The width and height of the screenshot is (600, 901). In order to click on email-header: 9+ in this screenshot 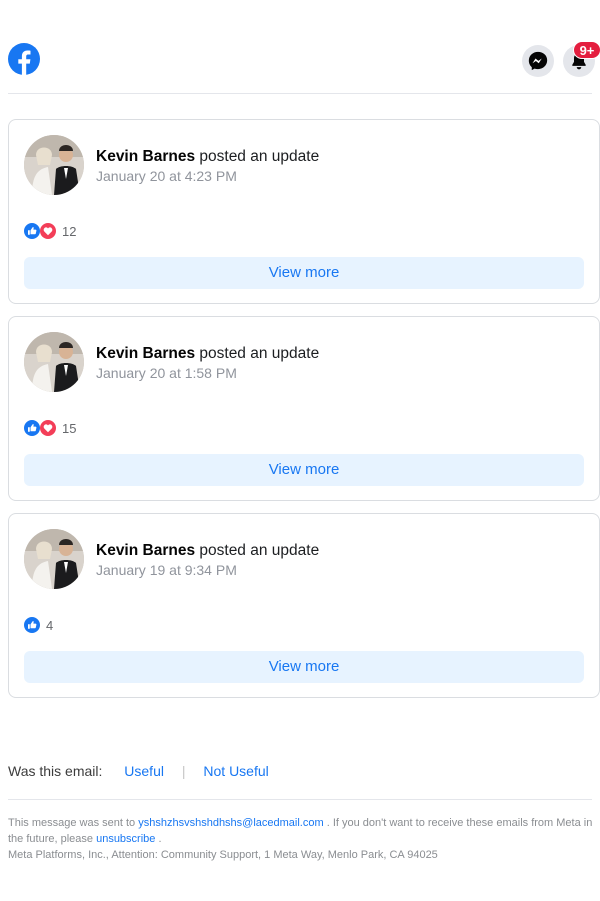, I will do `click(304, 47)`.